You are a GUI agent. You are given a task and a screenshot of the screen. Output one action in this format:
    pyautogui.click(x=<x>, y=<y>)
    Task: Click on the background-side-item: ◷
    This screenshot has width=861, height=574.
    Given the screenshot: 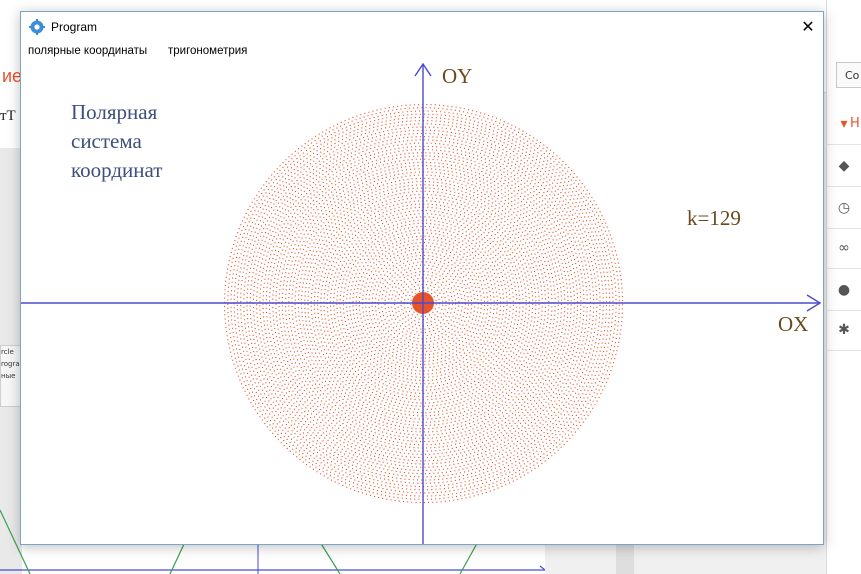 What is the action you would take?
    pyautogui.click(x=843, y=208)
    